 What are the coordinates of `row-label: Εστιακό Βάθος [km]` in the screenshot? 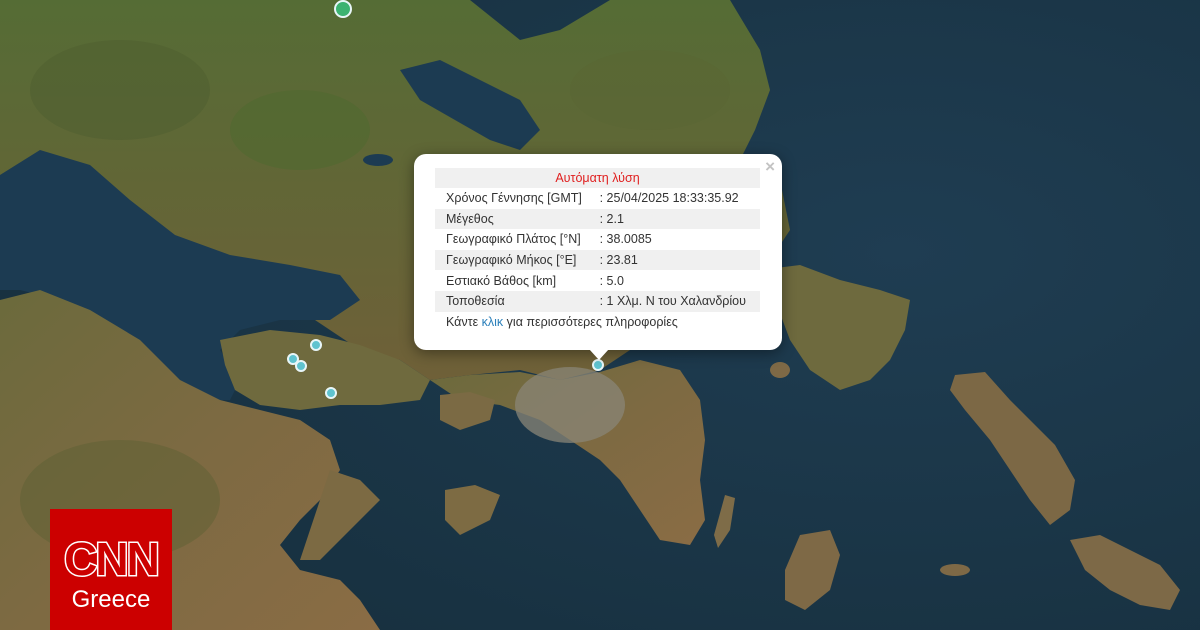 It's located at (501, 280).